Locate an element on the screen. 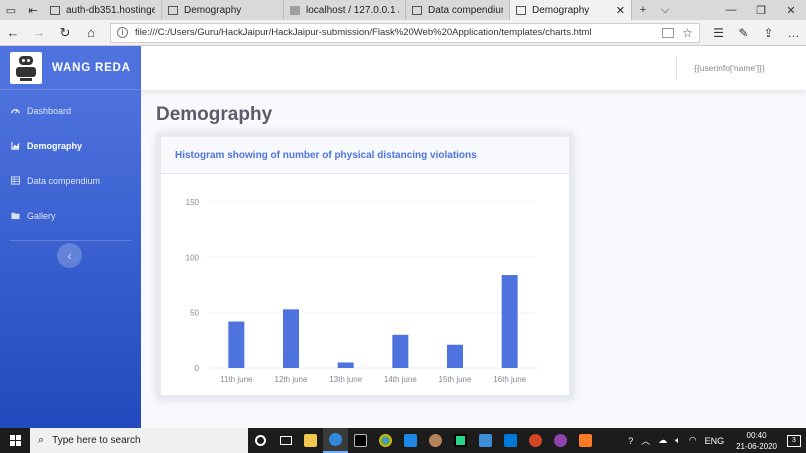  back-icon: ← is located at coordinates (13, 33).